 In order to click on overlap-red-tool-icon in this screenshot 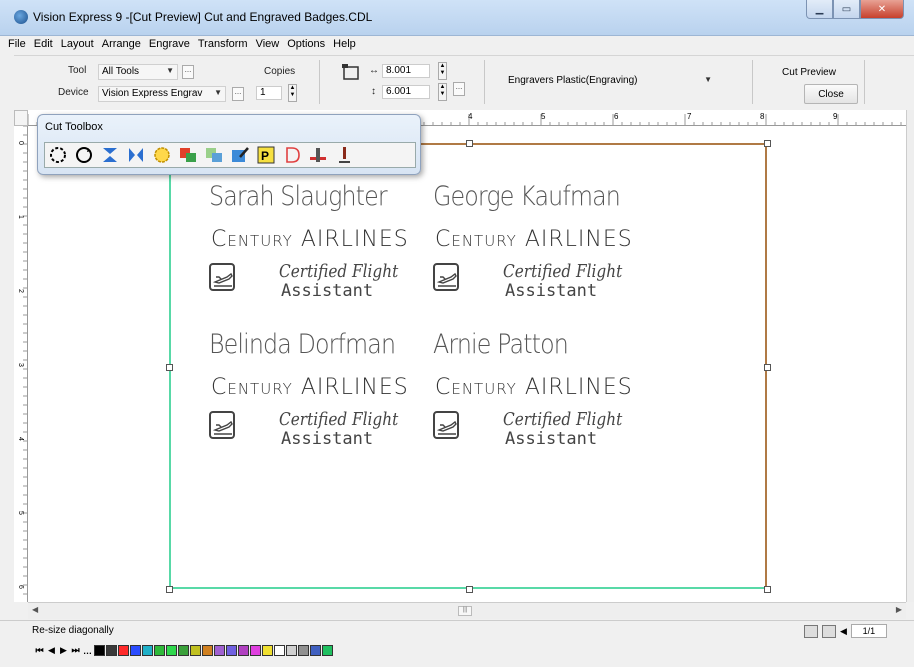, I will do `click(188, 155)`.